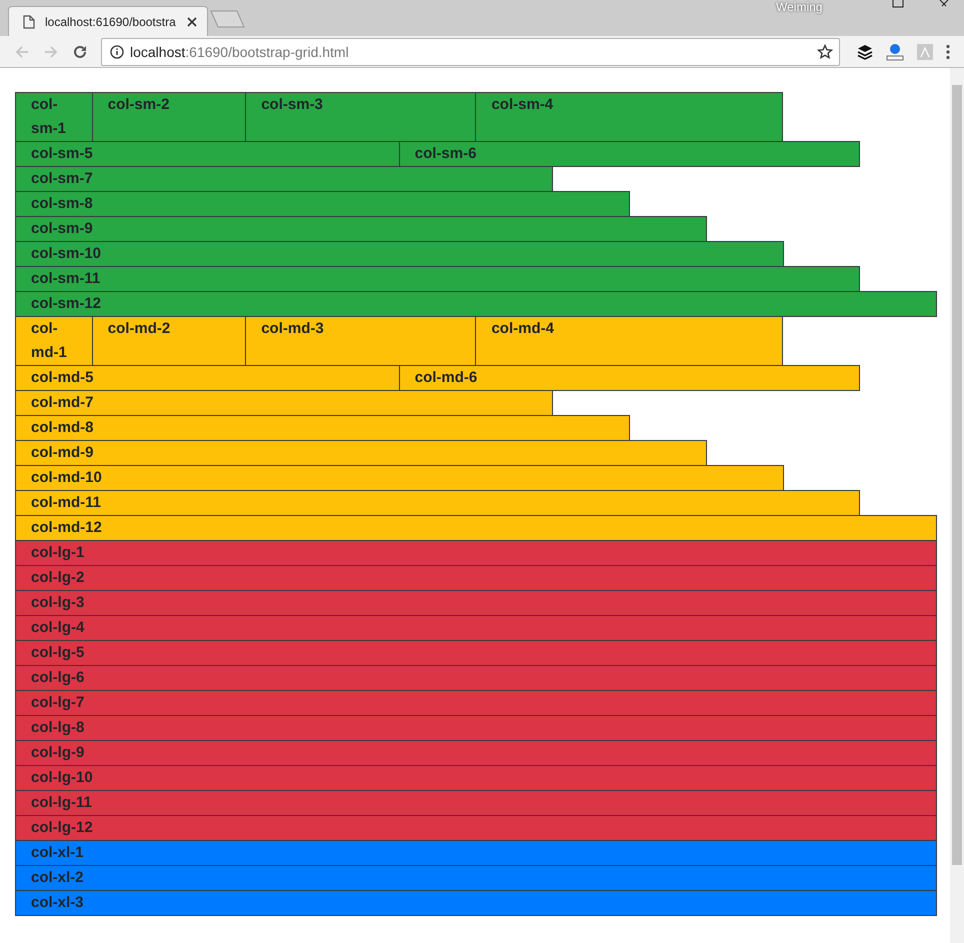 The width and height of the screenshot is (964, 943). What do you see at coordinates (360, 117) in the screenshot?
I see `grid-column: col-sm-3` at bounding box center [360, 117].